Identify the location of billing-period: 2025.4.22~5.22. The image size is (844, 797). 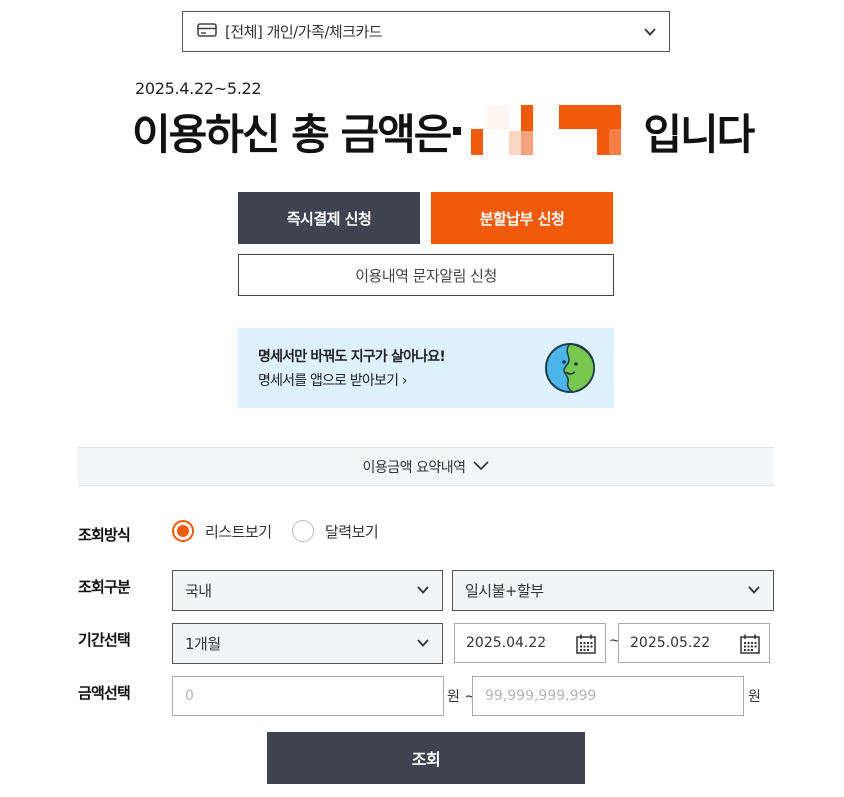
(198, 88).